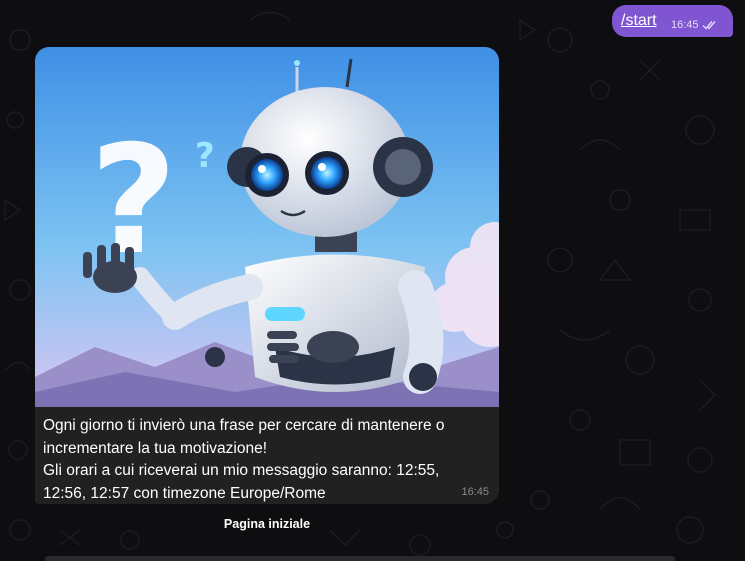 This screenshot has height=561, width=745. Describe the element at coordinates (360, 558) in the screenshot. I see `next-message-edge` at that location.